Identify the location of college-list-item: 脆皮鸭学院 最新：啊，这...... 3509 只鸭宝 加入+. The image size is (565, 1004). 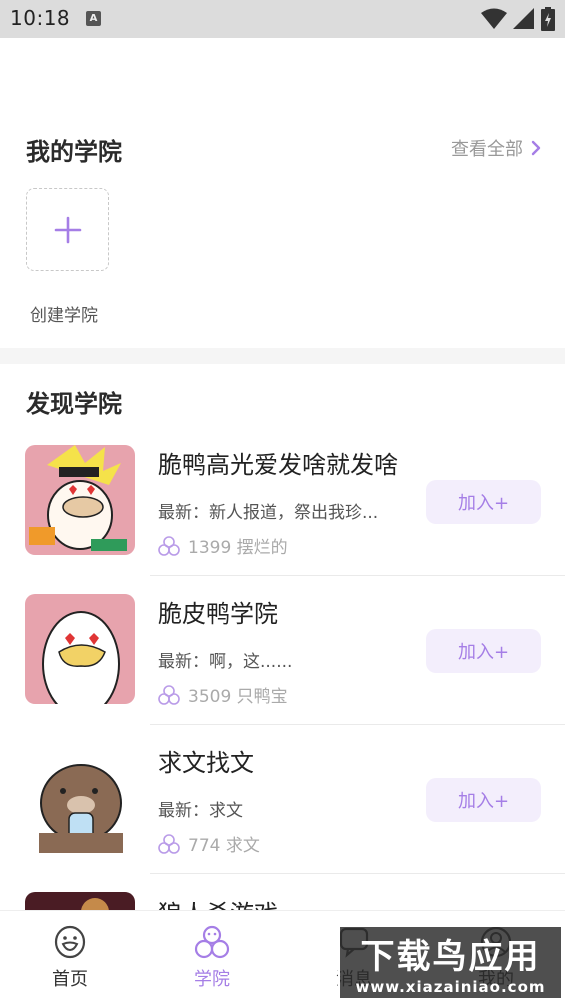
(282, 668).